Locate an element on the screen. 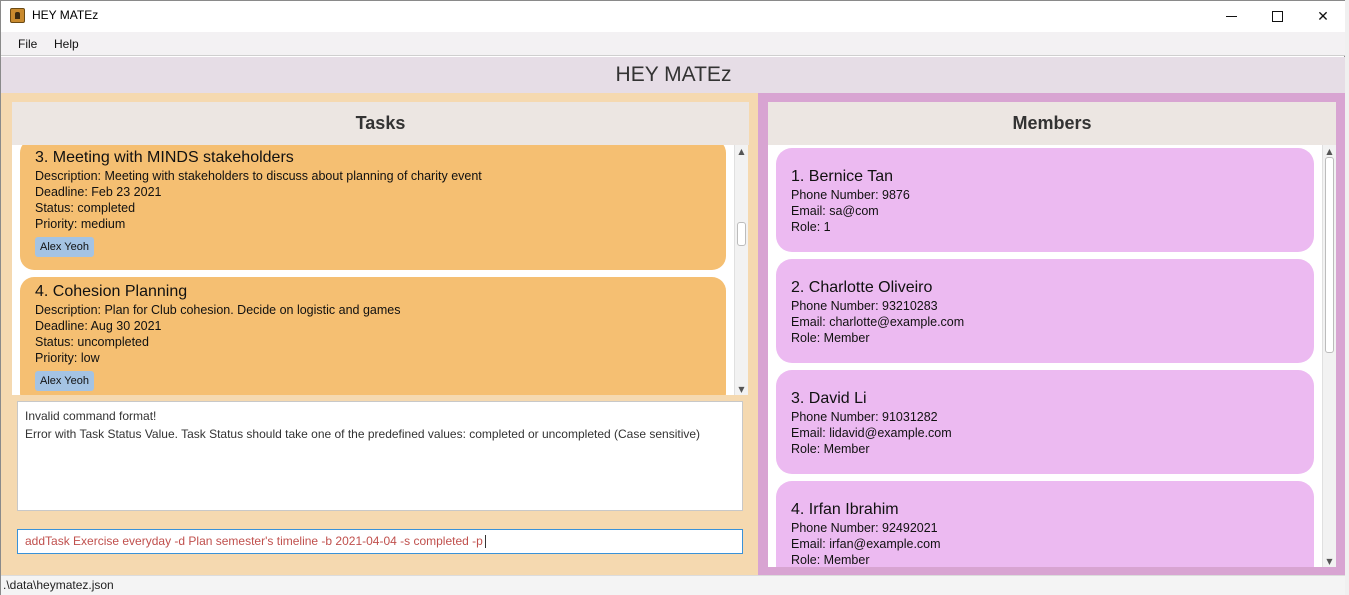 The image size is (1349, 595). member-phone: Phone Number: 92492021 is located at coordinates (864, 528).